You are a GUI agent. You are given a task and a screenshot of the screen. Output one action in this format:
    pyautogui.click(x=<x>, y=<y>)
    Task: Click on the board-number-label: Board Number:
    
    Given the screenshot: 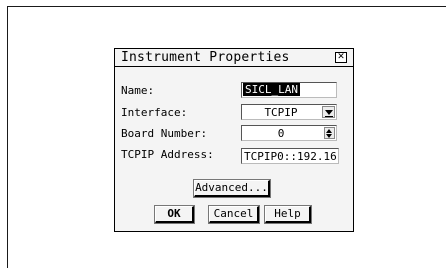 What is the action you would take?
    pyautogui.click(x=164, y=133)
    